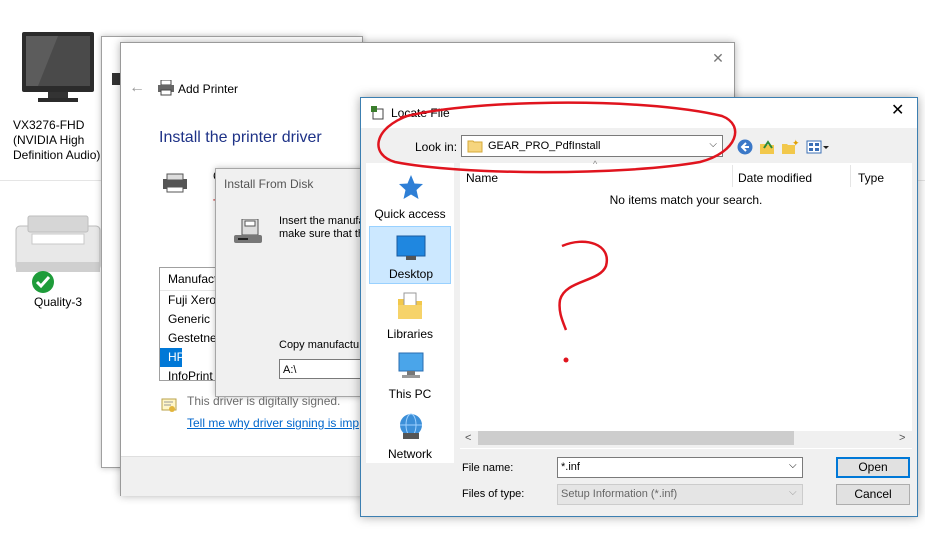 The width and height of the screenshot is (925, 539). I want to click on annotation-dot, so click(566, 360).